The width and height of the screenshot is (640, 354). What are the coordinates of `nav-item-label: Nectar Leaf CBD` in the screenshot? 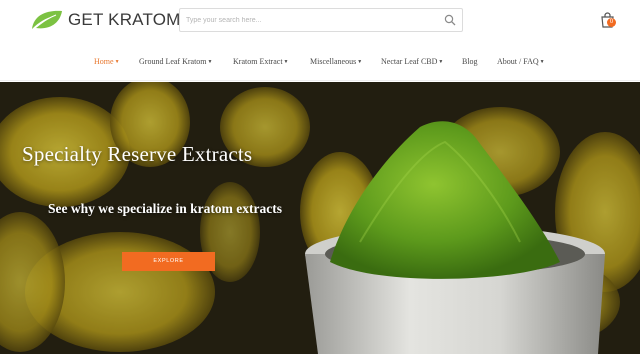 It's located at (409, 61).